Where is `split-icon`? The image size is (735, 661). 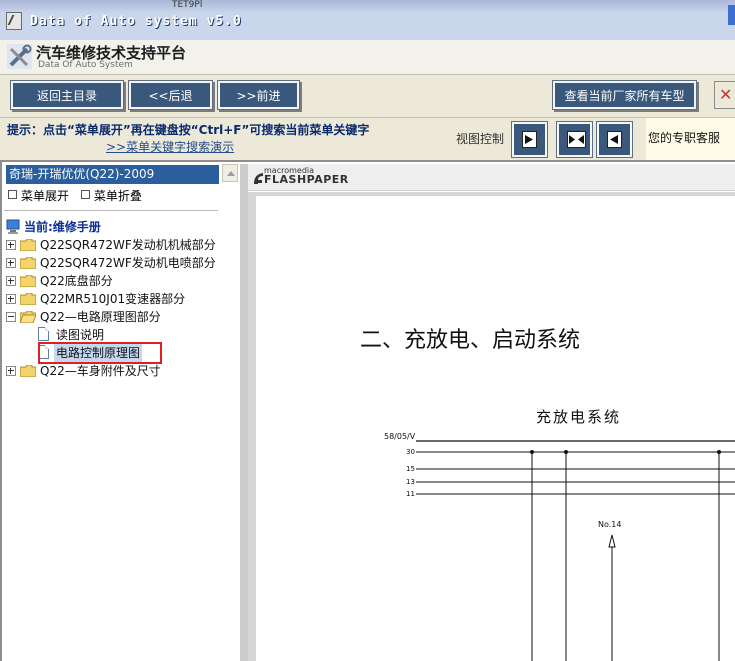 split-icon is located at coordinates (576, 139).